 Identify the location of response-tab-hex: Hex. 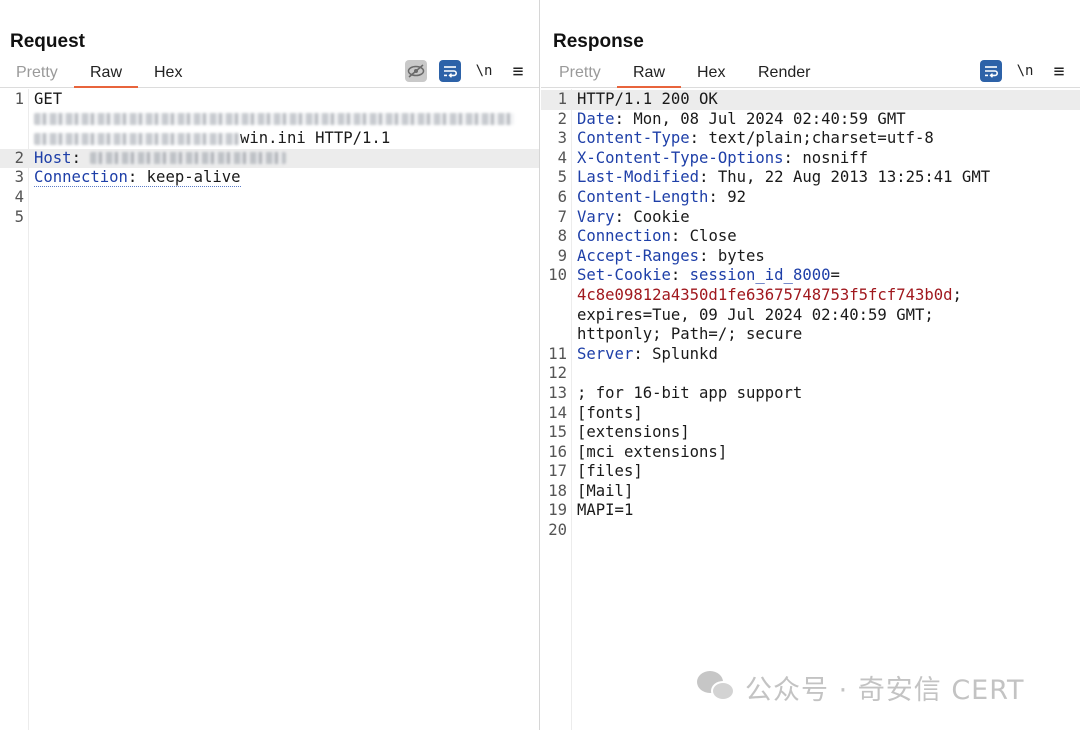
(711, 73).